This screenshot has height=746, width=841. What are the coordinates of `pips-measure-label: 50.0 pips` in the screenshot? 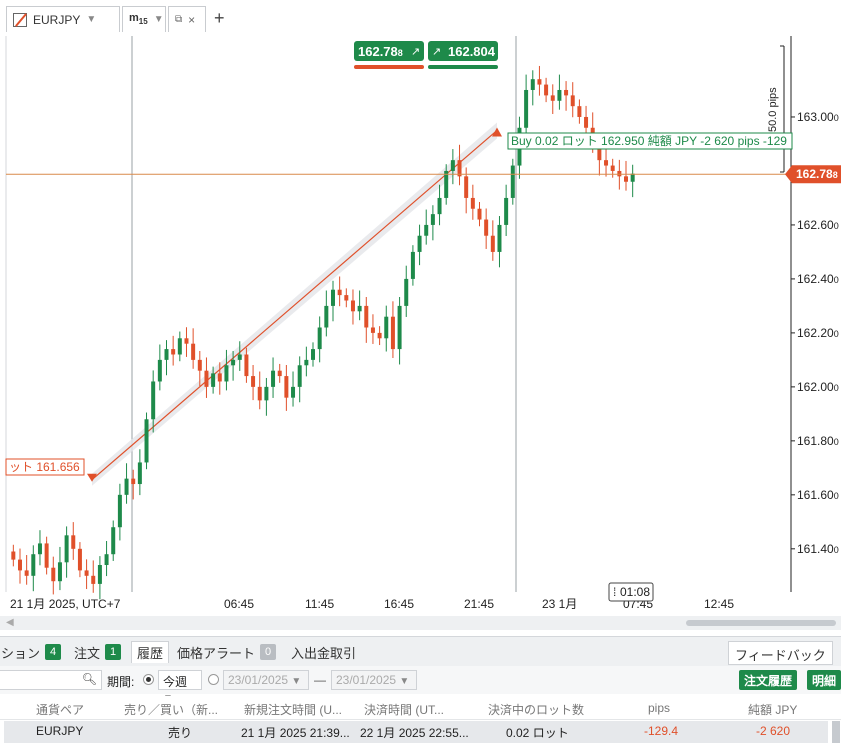 It's located at (773, 109).